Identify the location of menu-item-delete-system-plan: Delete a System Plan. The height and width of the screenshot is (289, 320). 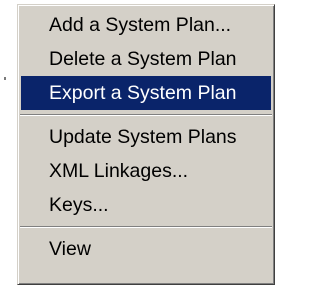
(146, 59).